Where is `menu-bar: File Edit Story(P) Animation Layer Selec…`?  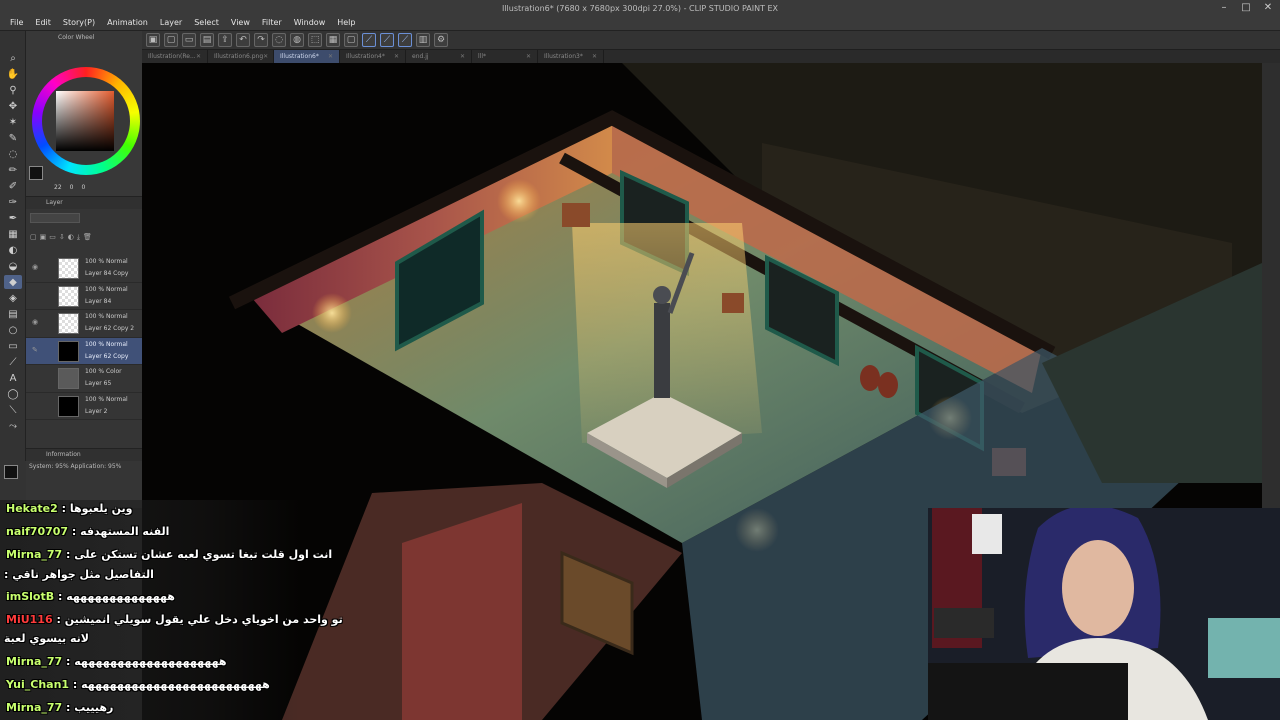
menu-bar: File Edit Story(P) Animation Layer Selec… is located at coordinates (182, 23).